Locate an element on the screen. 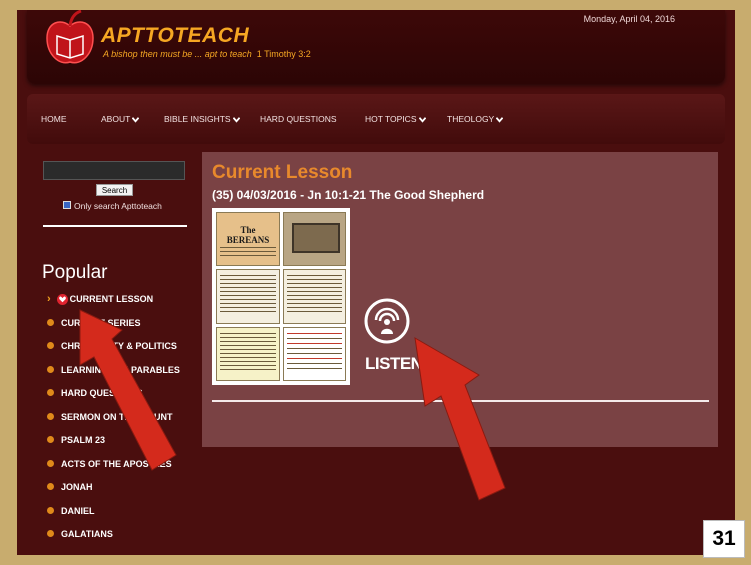  only-search-option: Only search Apttoteach is located at coordinates (112, 206).